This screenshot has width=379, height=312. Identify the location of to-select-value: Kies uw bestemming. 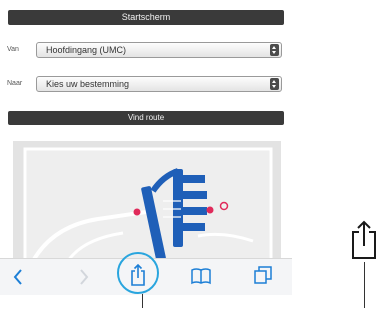
(88, 84).